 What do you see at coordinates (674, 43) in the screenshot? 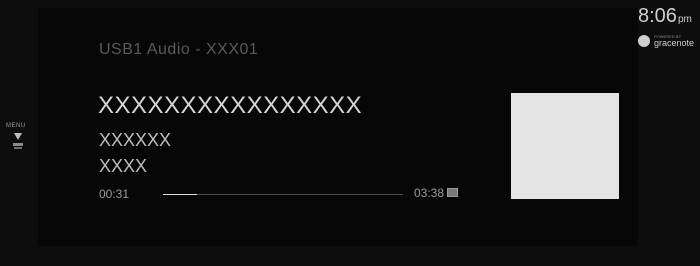
I see `gracenote-brand: gracenote` at bounding box center [674, 43].